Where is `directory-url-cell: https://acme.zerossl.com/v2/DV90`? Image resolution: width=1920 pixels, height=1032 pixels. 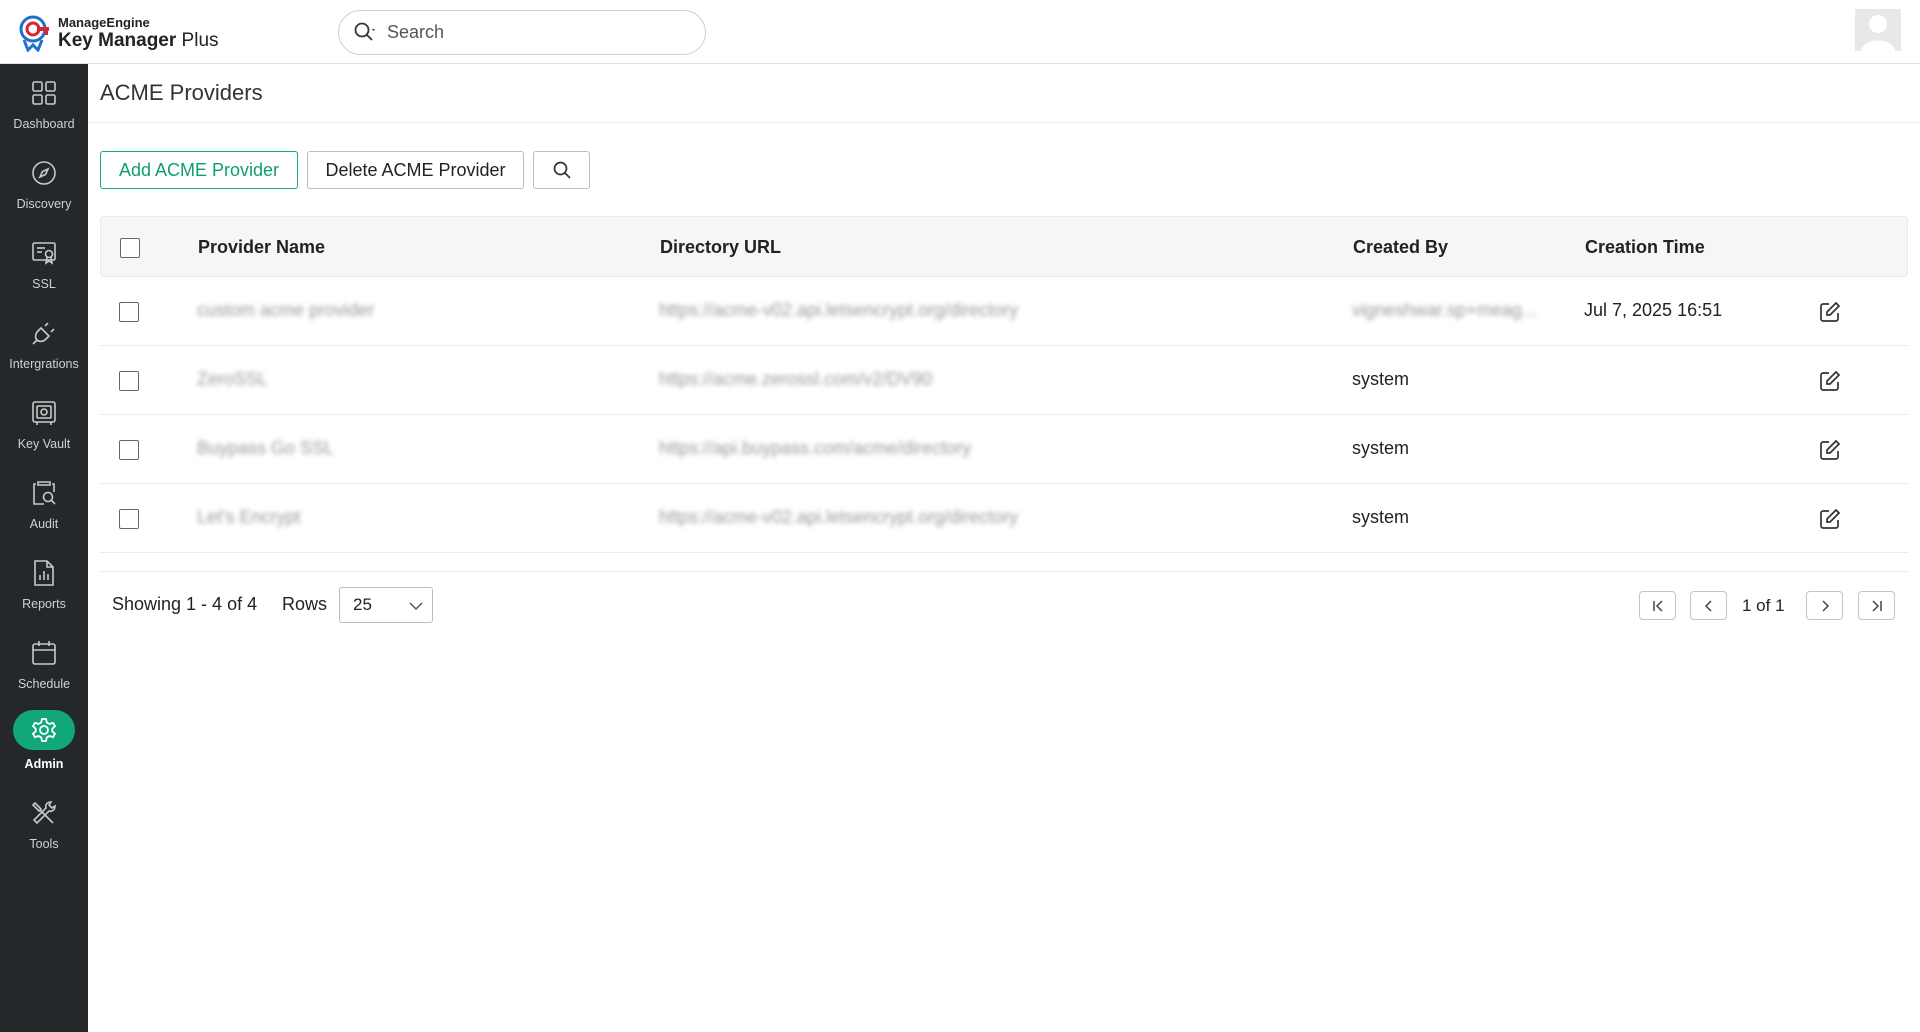
directory-url-cell: https://acme.zerossl.com/v2/DV90 is located at coordinates (796, 379).